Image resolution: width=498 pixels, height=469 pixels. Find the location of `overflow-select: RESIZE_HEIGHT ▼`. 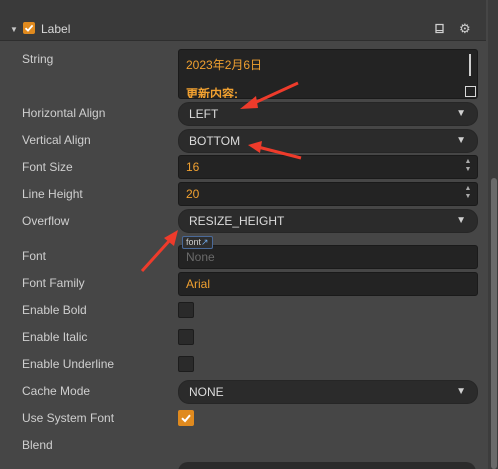

overflow-select: RESIZE_HEIGHT ▼ is located at coordinates (328, 221).